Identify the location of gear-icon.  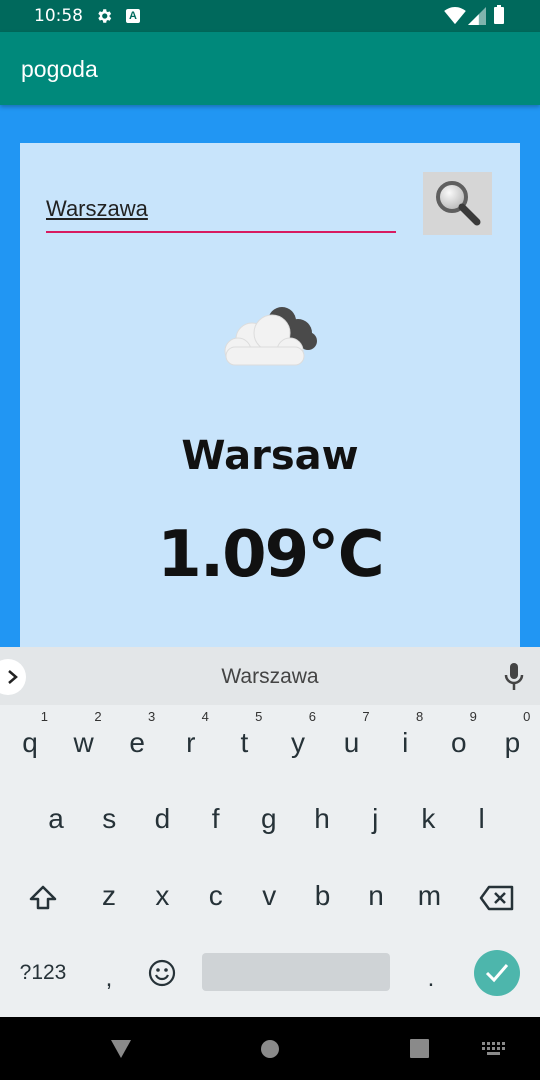
(105, 16).